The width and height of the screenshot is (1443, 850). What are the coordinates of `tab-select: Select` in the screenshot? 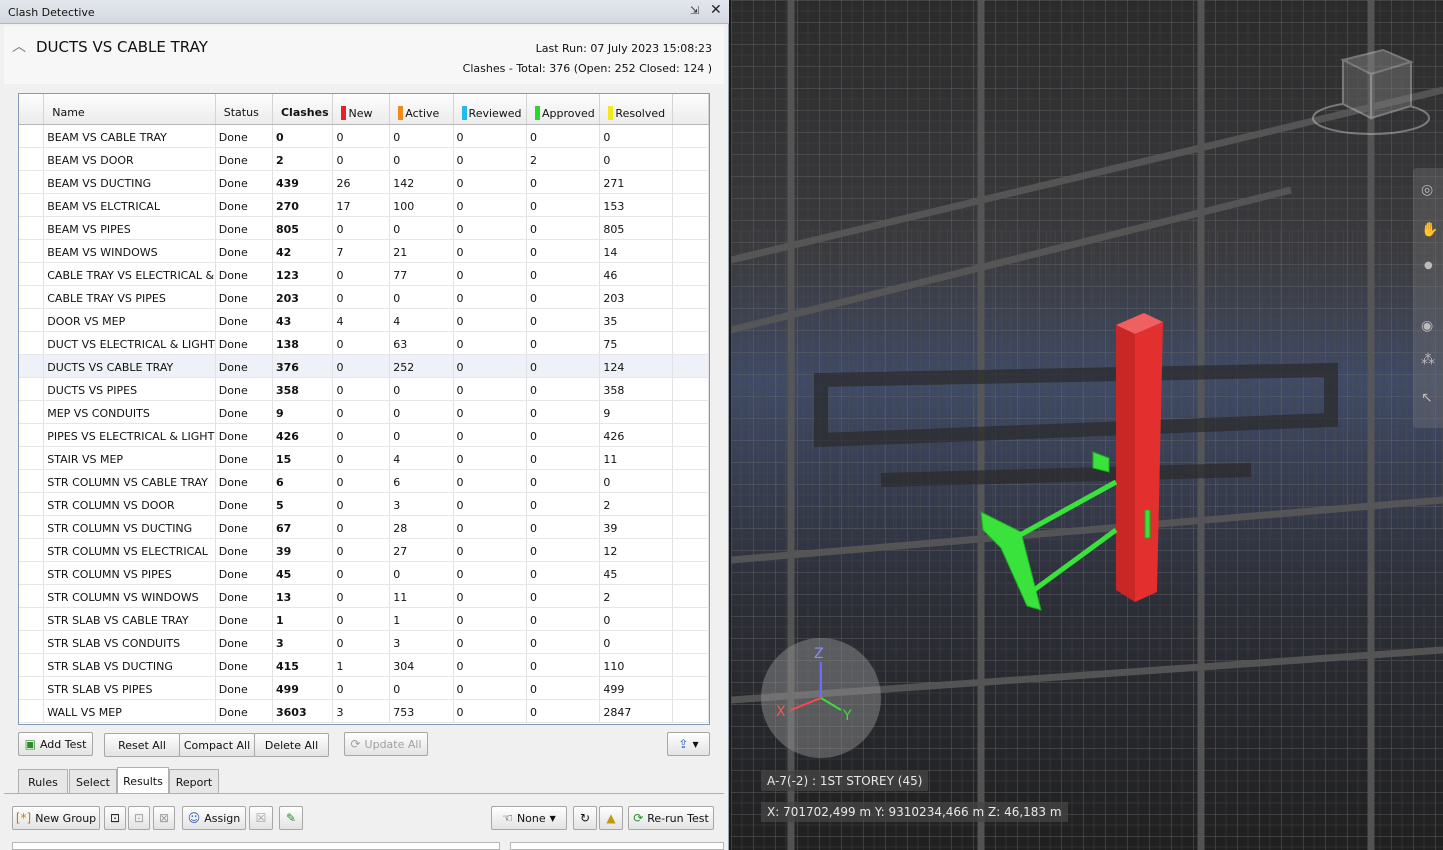 It's located at (93, 781).